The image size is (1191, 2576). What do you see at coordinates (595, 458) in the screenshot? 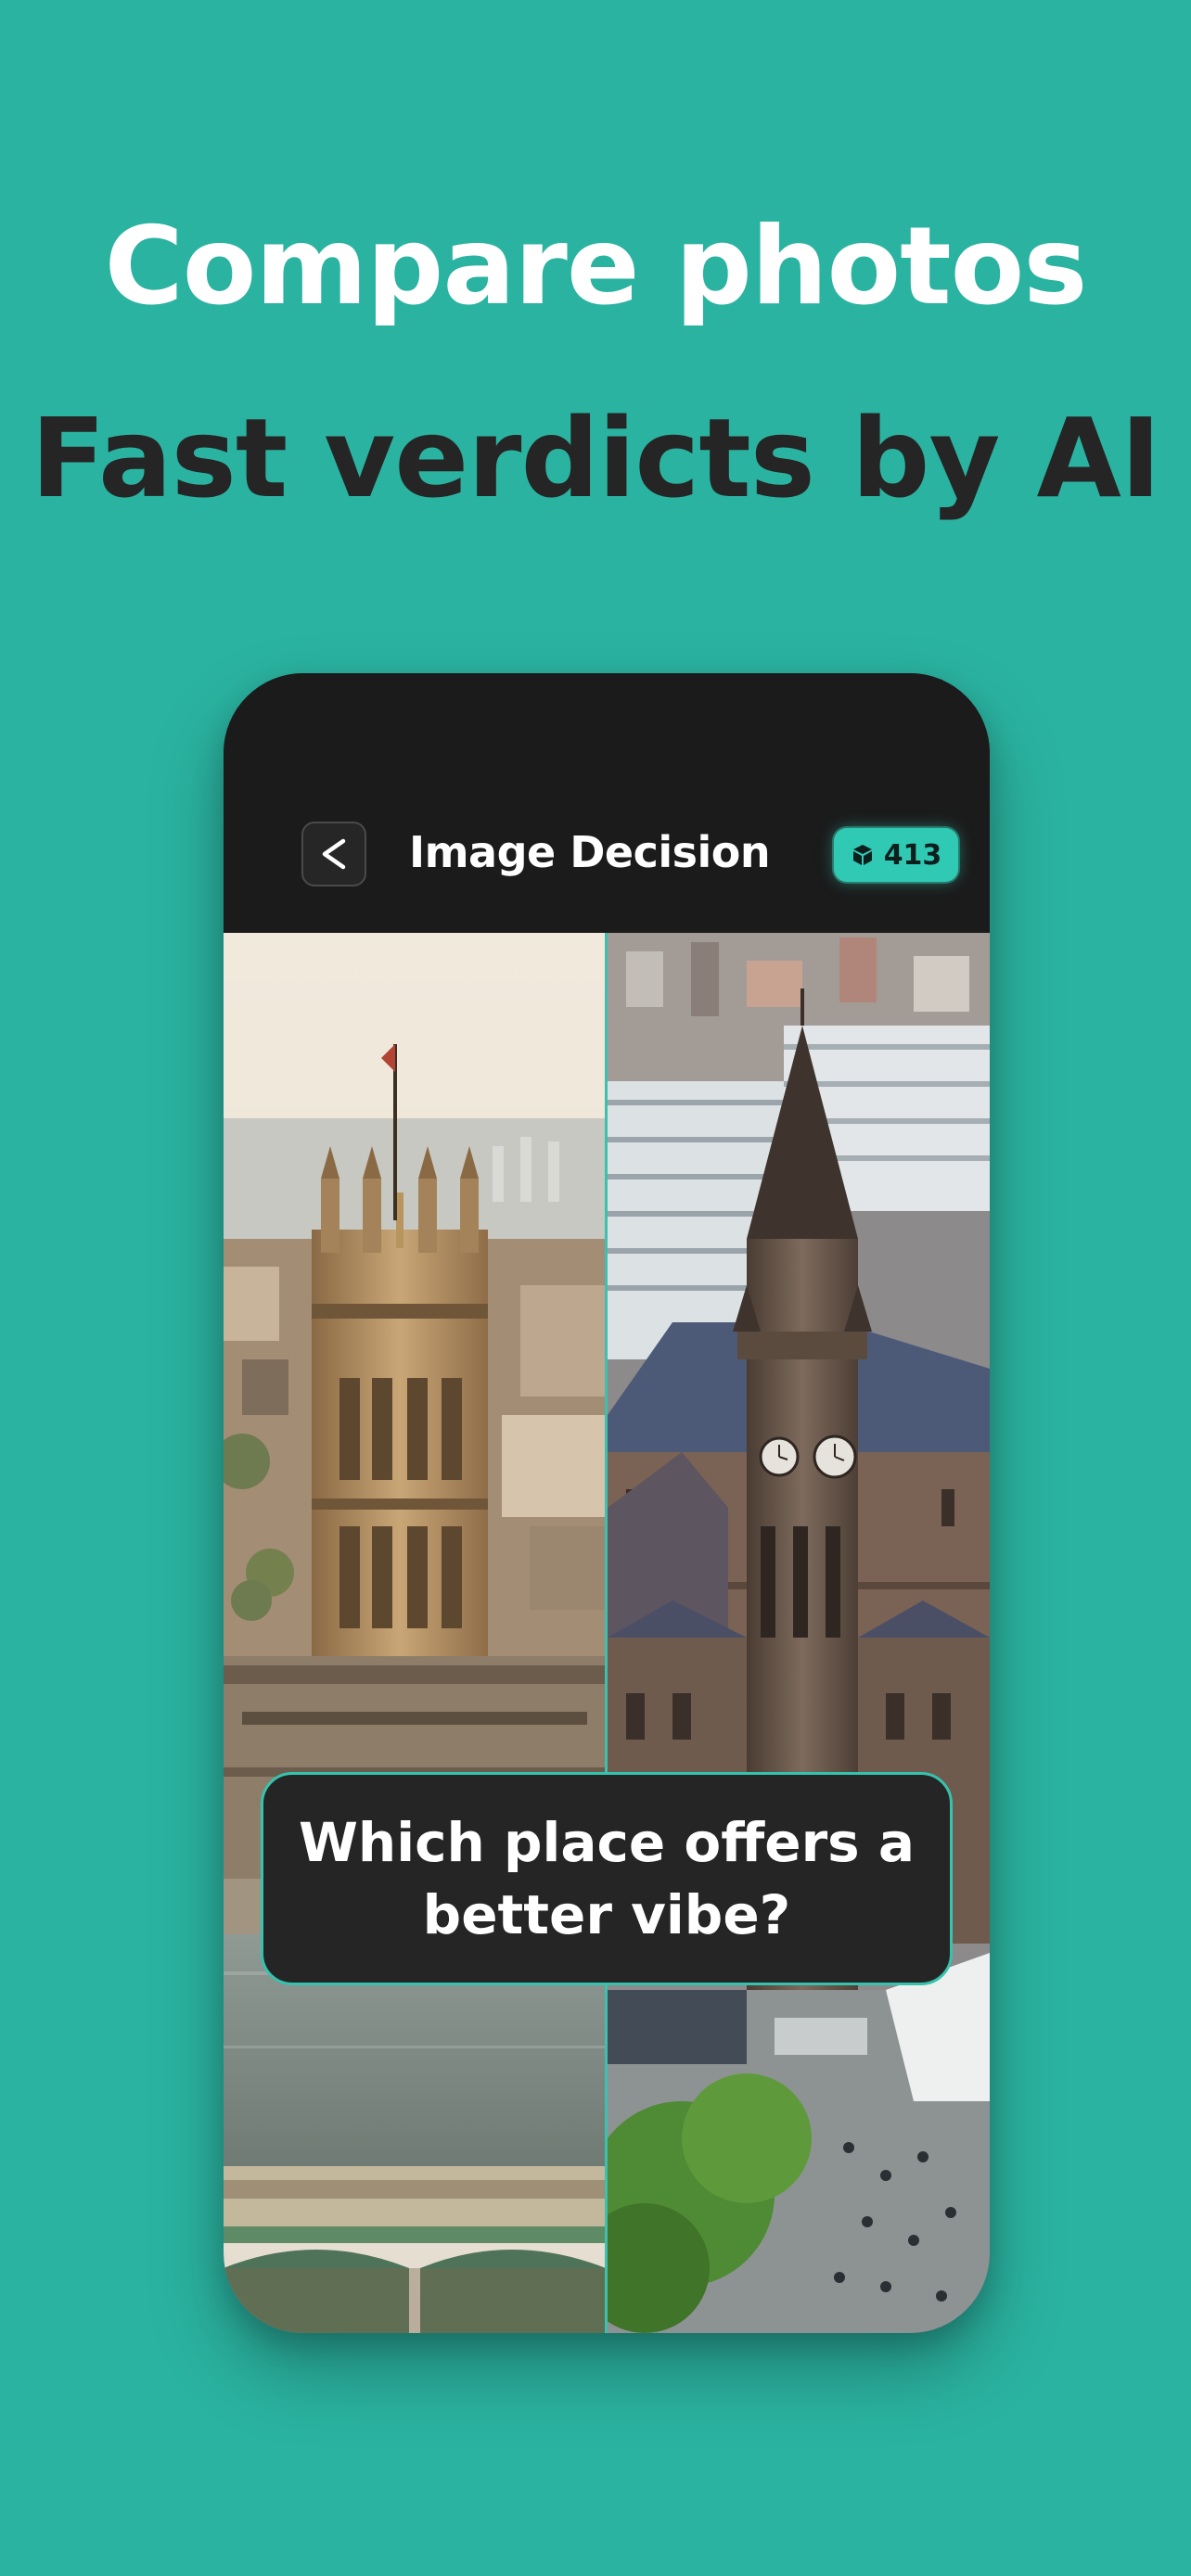
I see `headline-fast-verdicts: Fast verdicts by AI` at bounding box center [595, 458].